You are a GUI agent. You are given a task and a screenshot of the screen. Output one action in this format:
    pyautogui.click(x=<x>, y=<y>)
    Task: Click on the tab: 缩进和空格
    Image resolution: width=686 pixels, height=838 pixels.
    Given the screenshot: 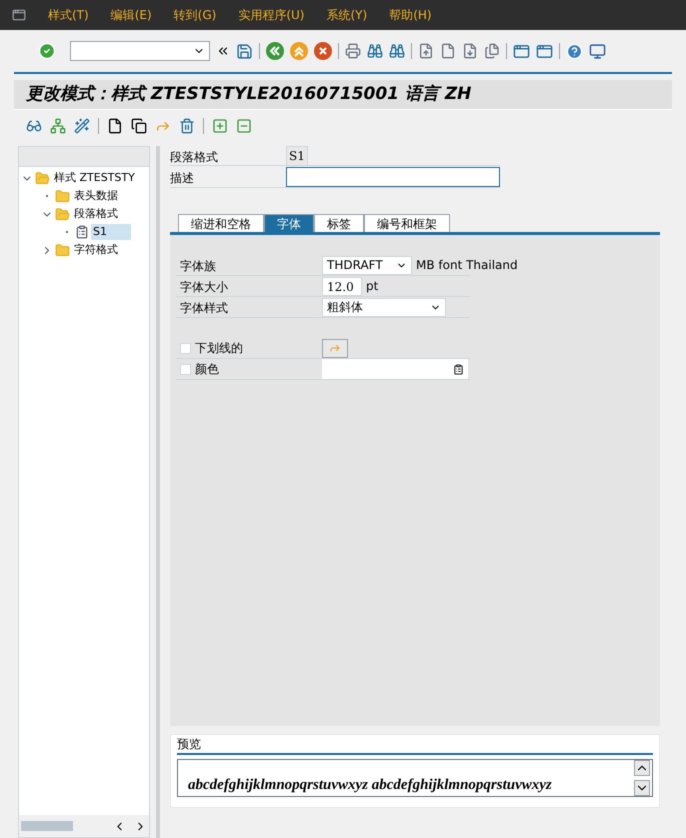 What is the action you would take?
    pyautogui.click(x=221, y=223)
    